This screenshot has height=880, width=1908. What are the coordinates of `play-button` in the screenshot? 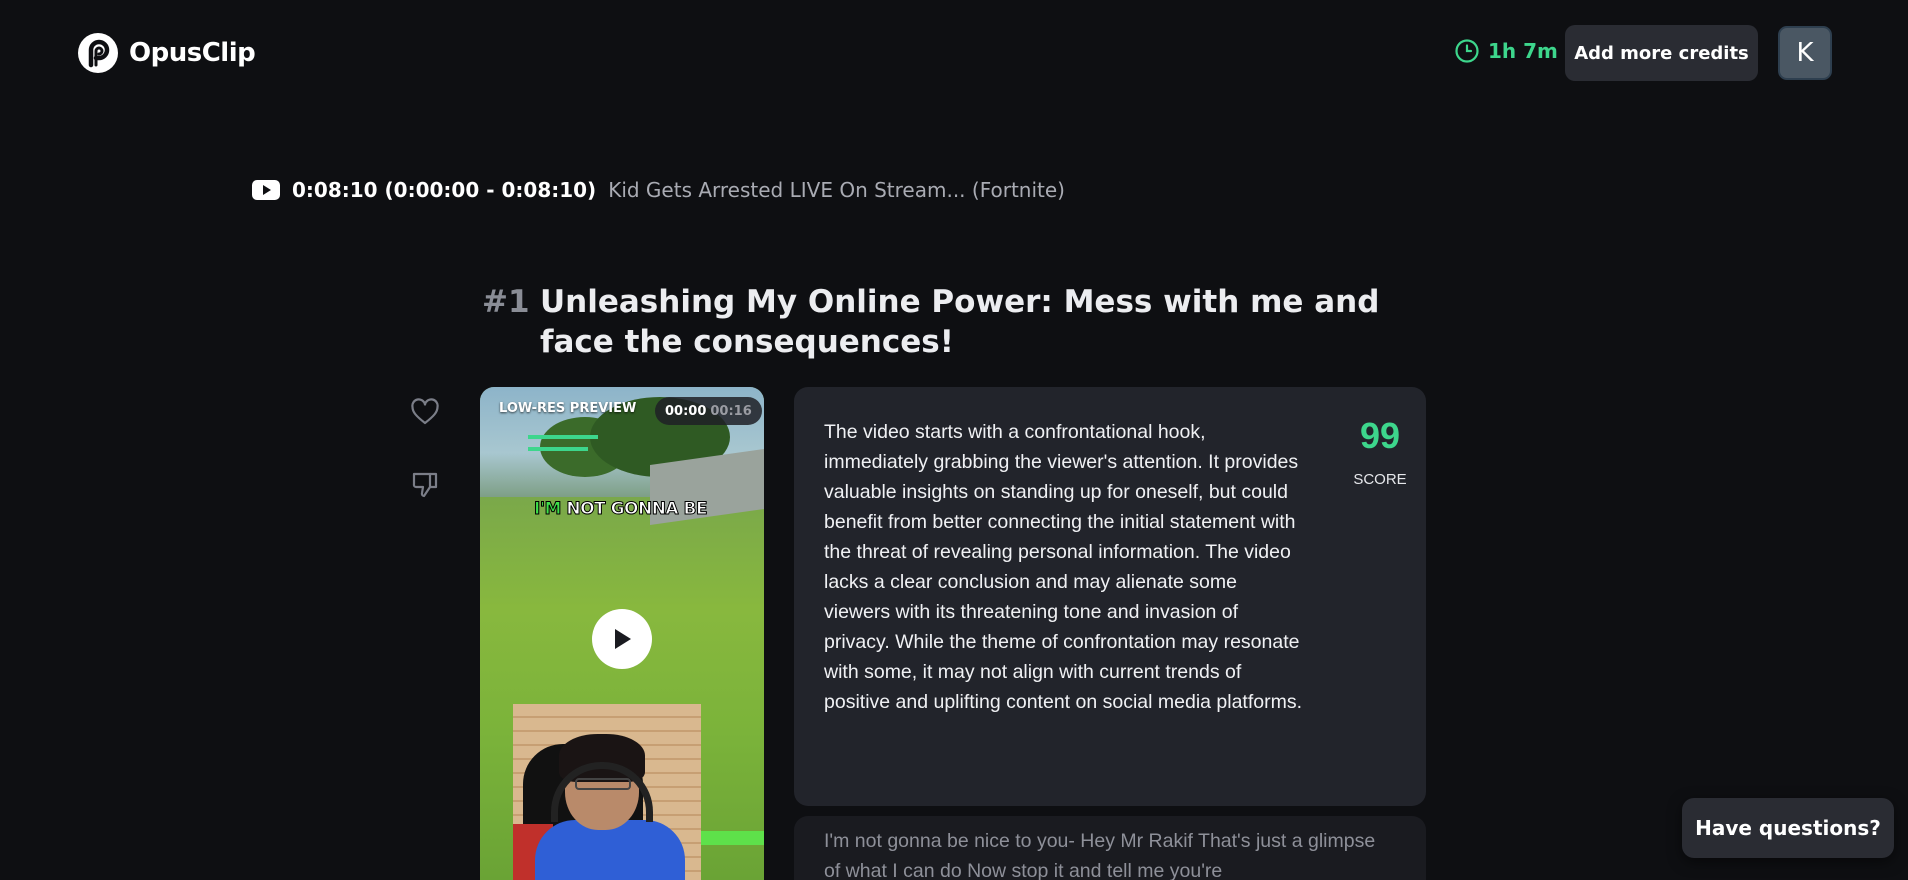 It's located at (622, 639).